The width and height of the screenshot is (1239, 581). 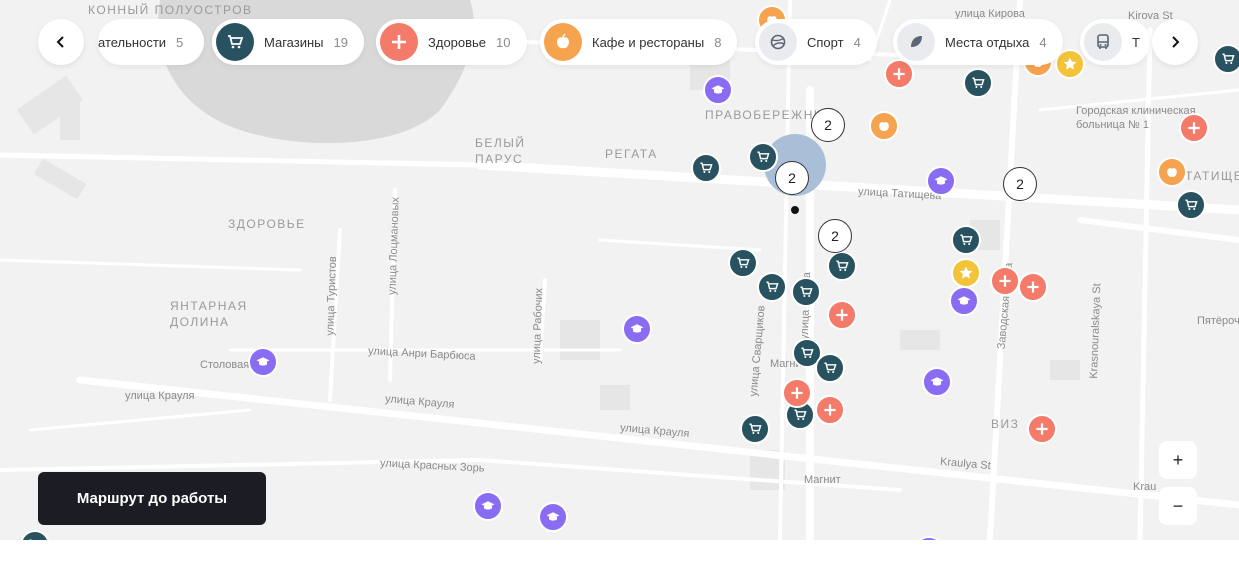 What do you see at coordinates (987, 42) in the screenshot?
I see `category-label: Места отдыха` at bounding box center [987, 42].